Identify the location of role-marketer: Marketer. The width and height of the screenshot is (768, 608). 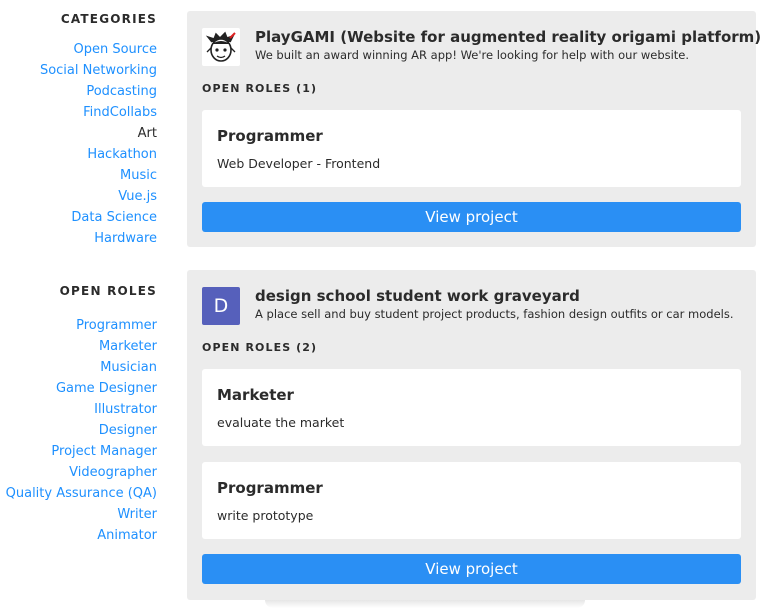
(78, 346).